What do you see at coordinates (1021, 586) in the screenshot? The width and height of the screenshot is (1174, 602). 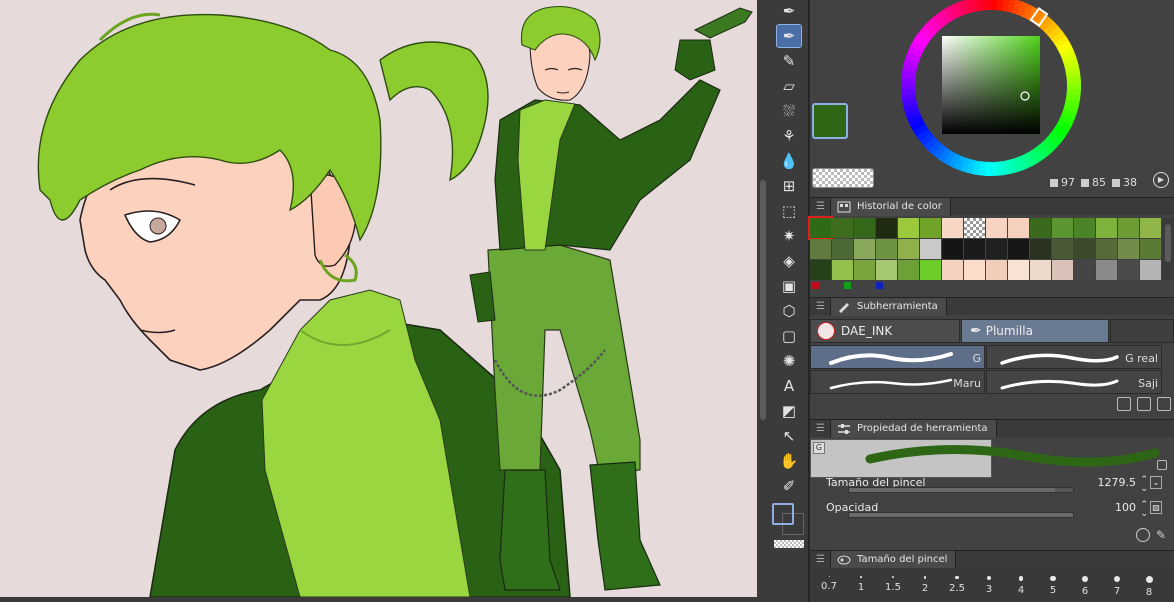 I see `brush-size-preset: 4` at bounding box center [1021, 586].